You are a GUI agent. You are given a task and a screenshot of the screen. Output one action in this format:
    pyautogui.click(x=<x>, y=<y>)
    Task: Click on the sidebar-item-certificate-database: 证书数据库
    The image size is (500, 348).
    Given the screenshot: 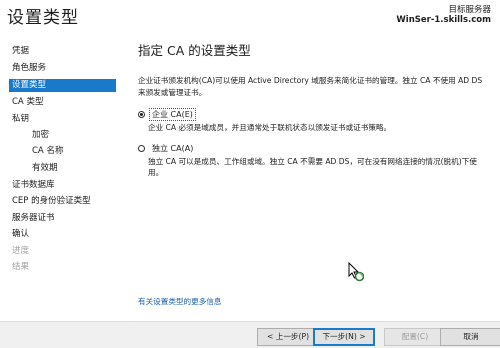 What is the action you would take?
    pyautogui.click(x=33, y=185)
    